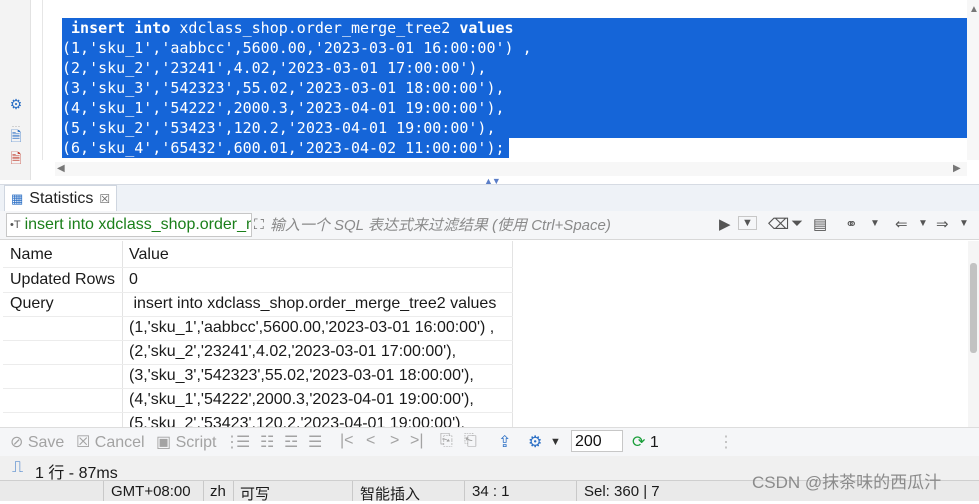 The width and height of the screenshot is (979, 504). Describe the element at coordinates (18, 467) in the screenshot. I see `panel-icon: ⎍` at that location.